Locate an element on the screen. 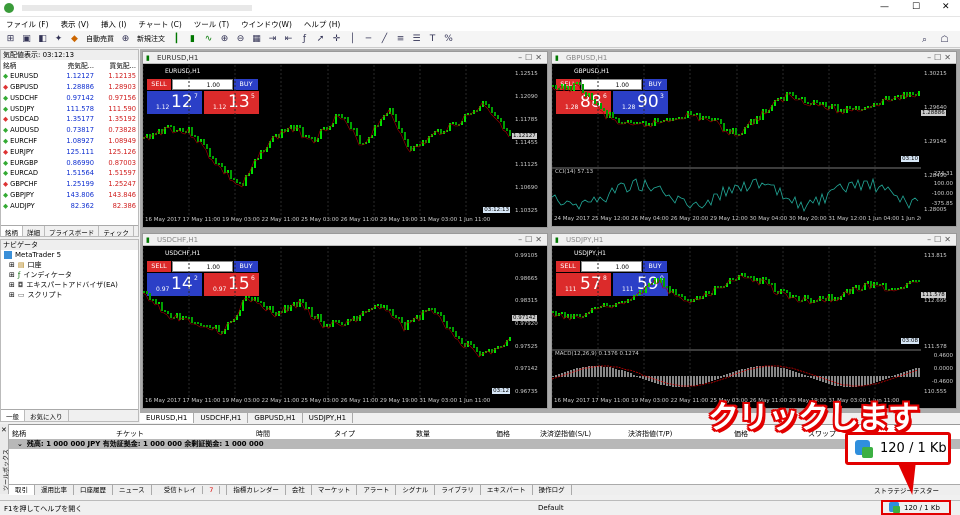 Image resolution: width=960 pixels, height=515 pixels. new-order-icon: ⊕ is located at coordinates (125, 39).